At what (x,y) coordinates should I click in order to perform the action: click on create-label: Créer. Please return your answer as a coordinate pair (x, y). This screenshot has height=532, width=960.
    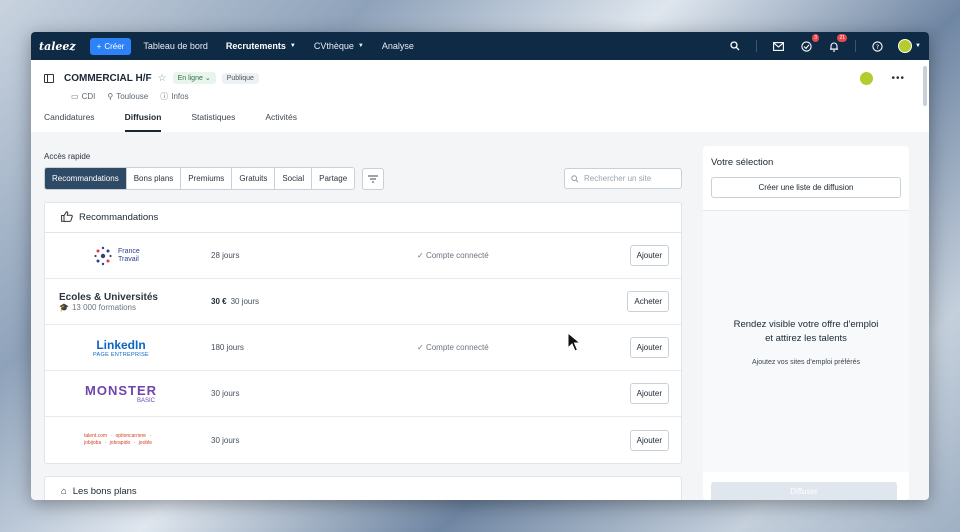
    Looking at the image, I should click on (114, 46).